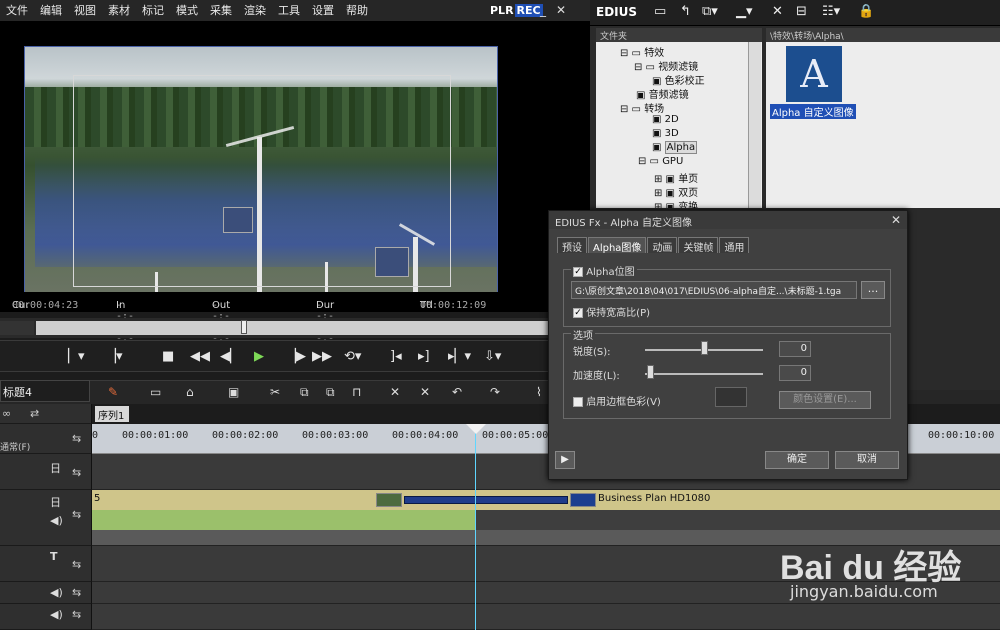  What do you see at coordinates (578, 272) in the screenshot?
I see `alpha-map-checkbox: ✓` at bounding box center [578, 272].